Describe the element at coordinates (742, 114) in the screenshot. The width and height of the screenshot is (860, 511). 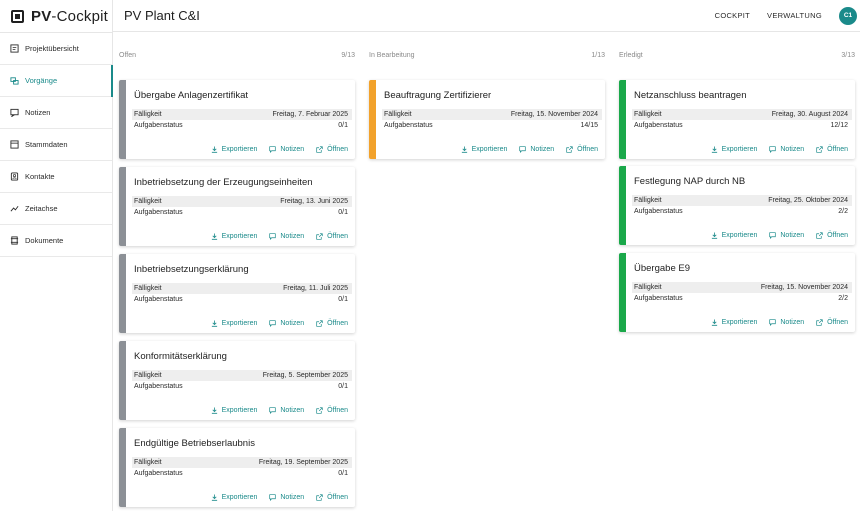
I see `due-row: Fälligkeit Freitag, 30. August 2024` at that location.